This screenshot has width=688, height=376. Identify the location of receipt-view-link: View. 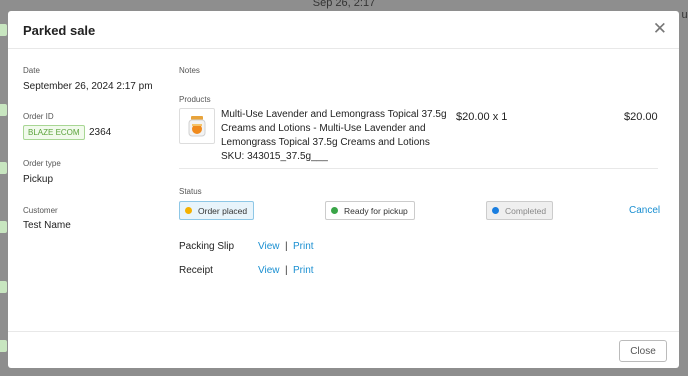
(269, 270).